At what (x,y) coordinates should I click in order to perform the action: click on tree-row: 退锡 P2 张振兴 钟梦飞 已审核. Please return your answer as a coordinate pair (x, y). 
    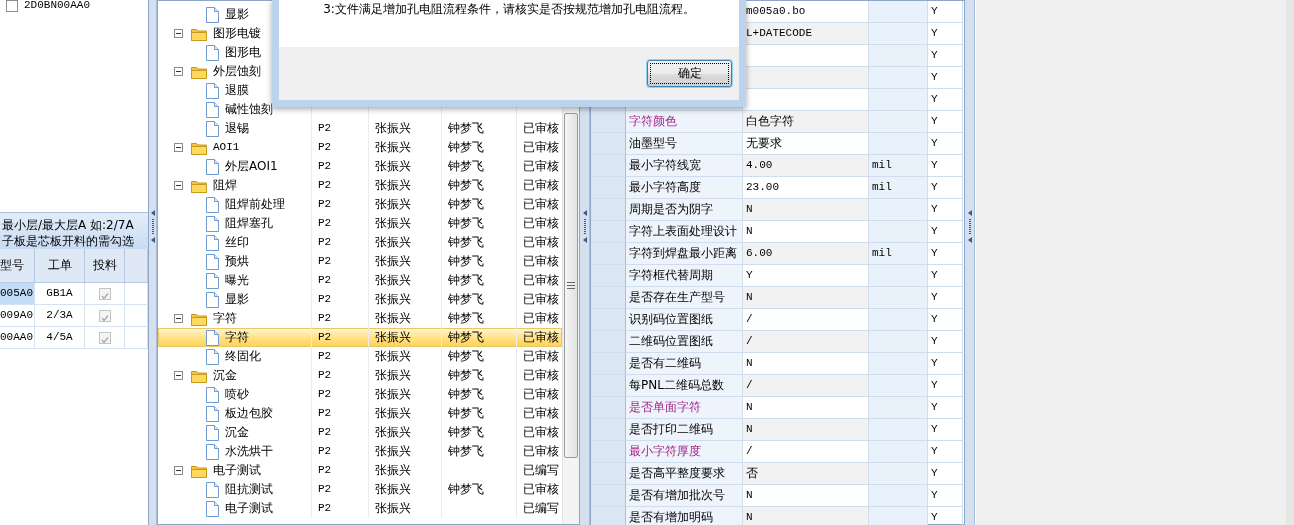
    Looking at the image, I should click on (360, 128).